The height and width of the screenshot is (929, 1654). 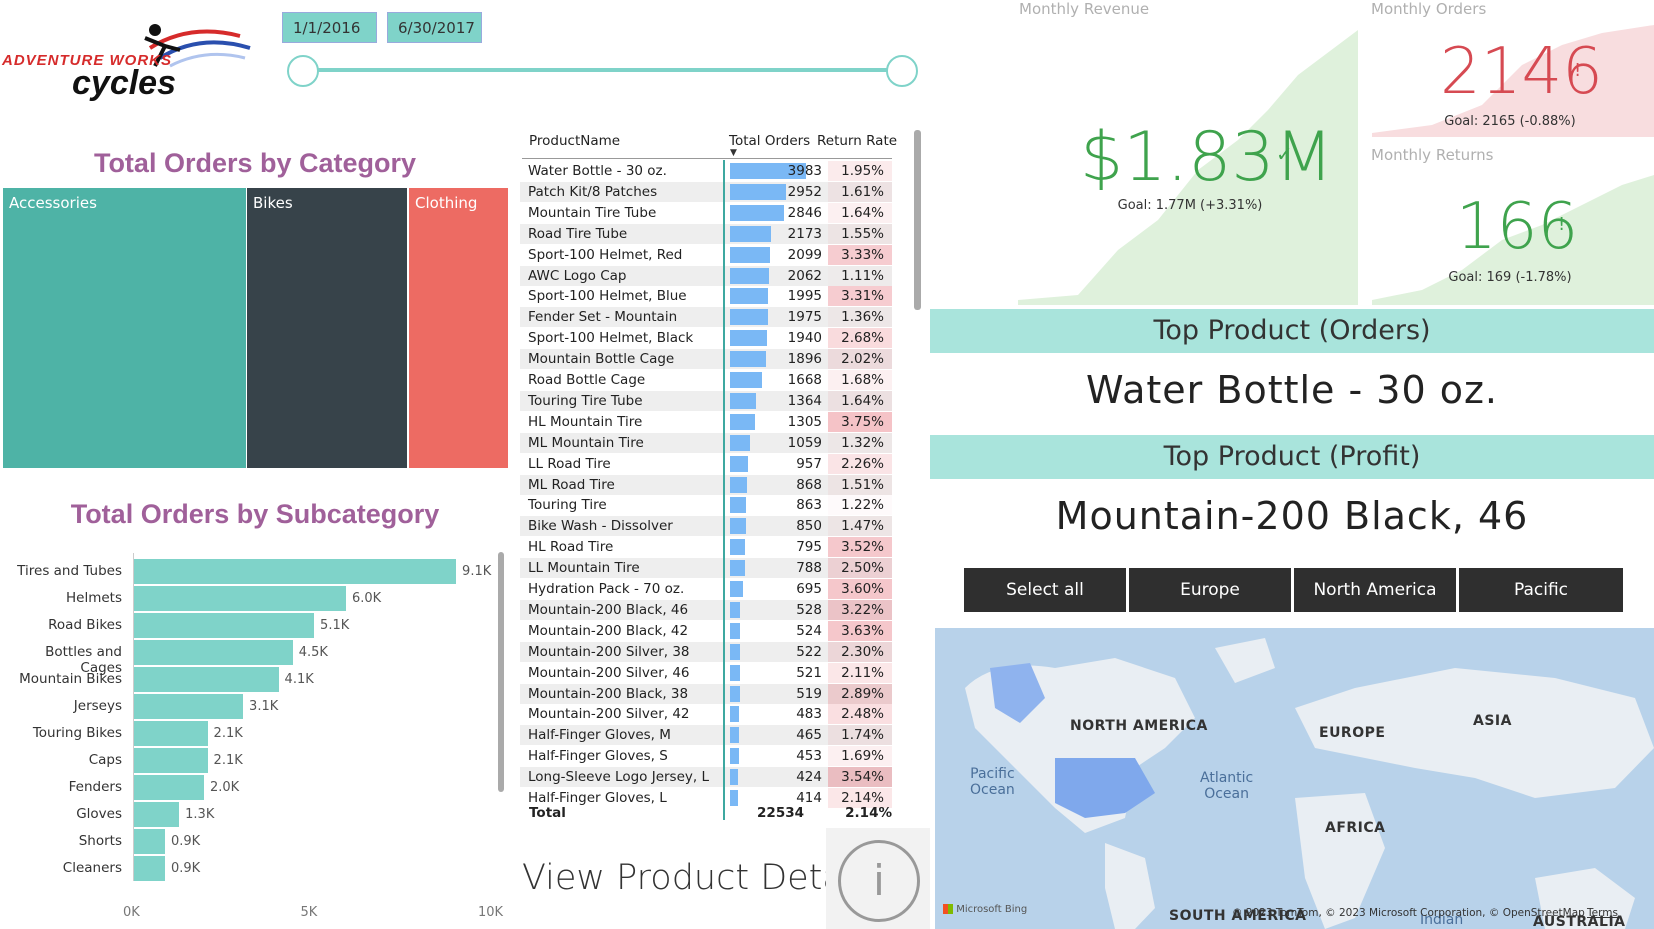 What do you see at coordinates (225, 787) in the screenshot?
I see `subcategory-value-label: 2.0K` at bounding box center [225, 787].